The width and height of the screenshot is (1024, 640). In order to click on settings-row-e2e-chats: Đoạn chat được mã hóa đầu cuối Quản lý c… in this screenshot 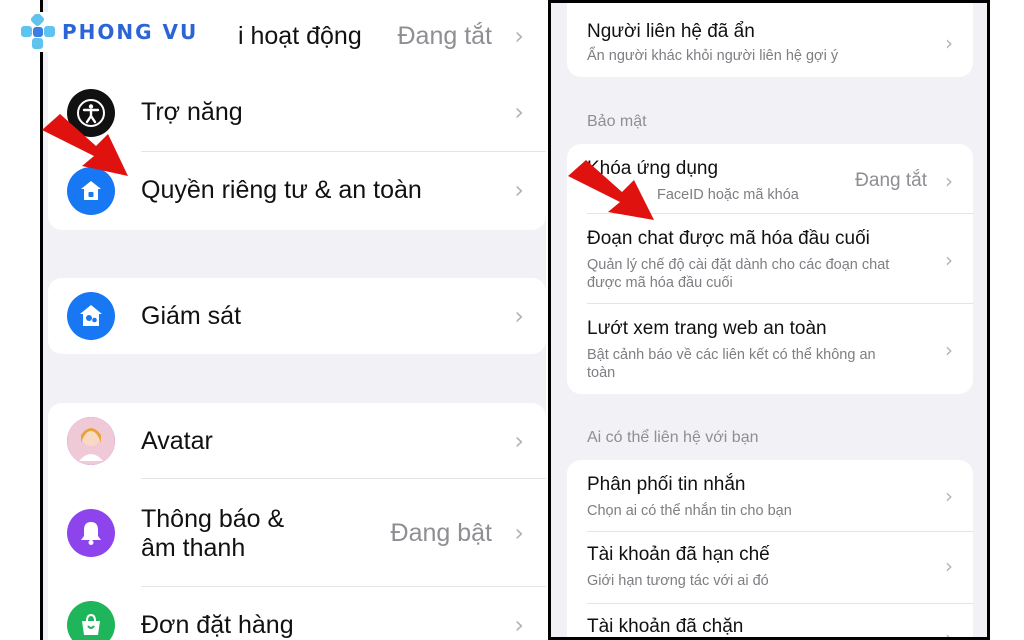, I will do `click(770, 259)`.